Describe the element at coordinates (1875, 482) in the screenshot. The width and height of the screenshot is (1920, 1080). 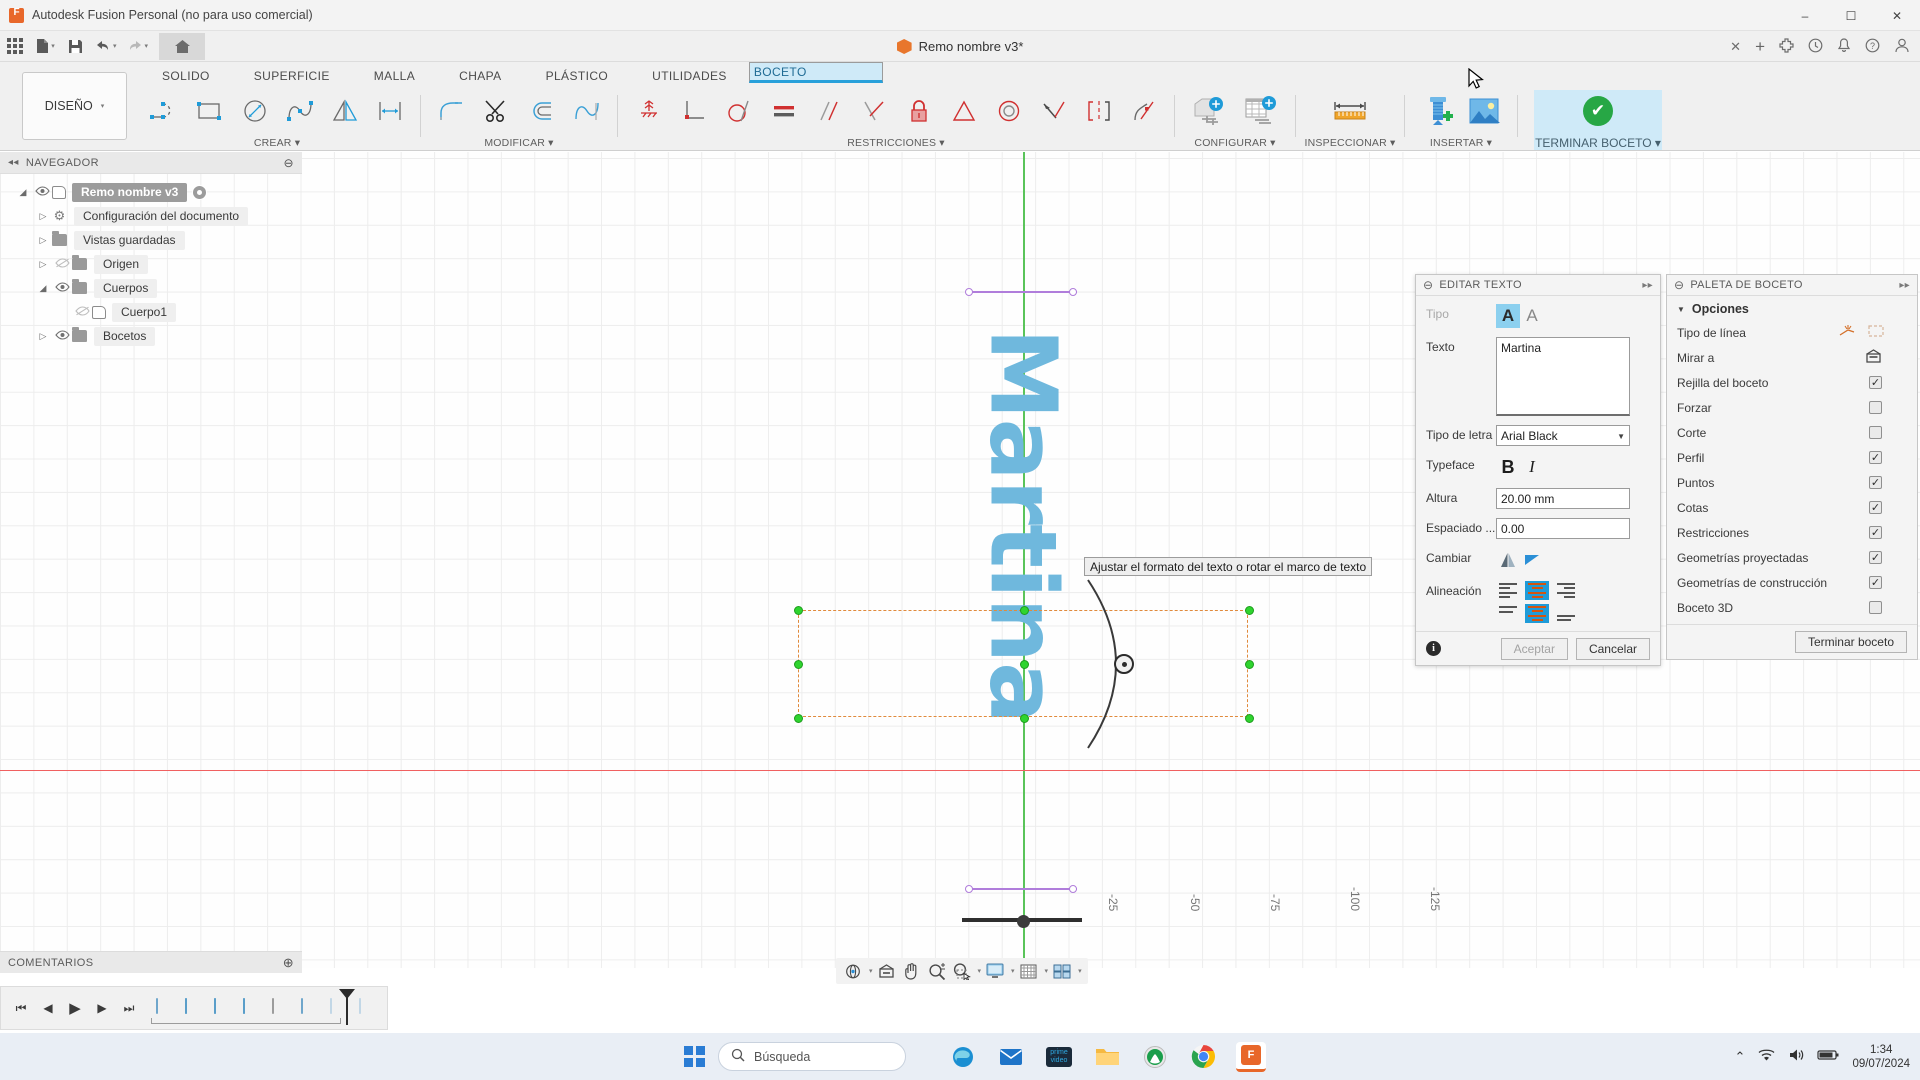
I see `points-checkbox: ✓` at that location.